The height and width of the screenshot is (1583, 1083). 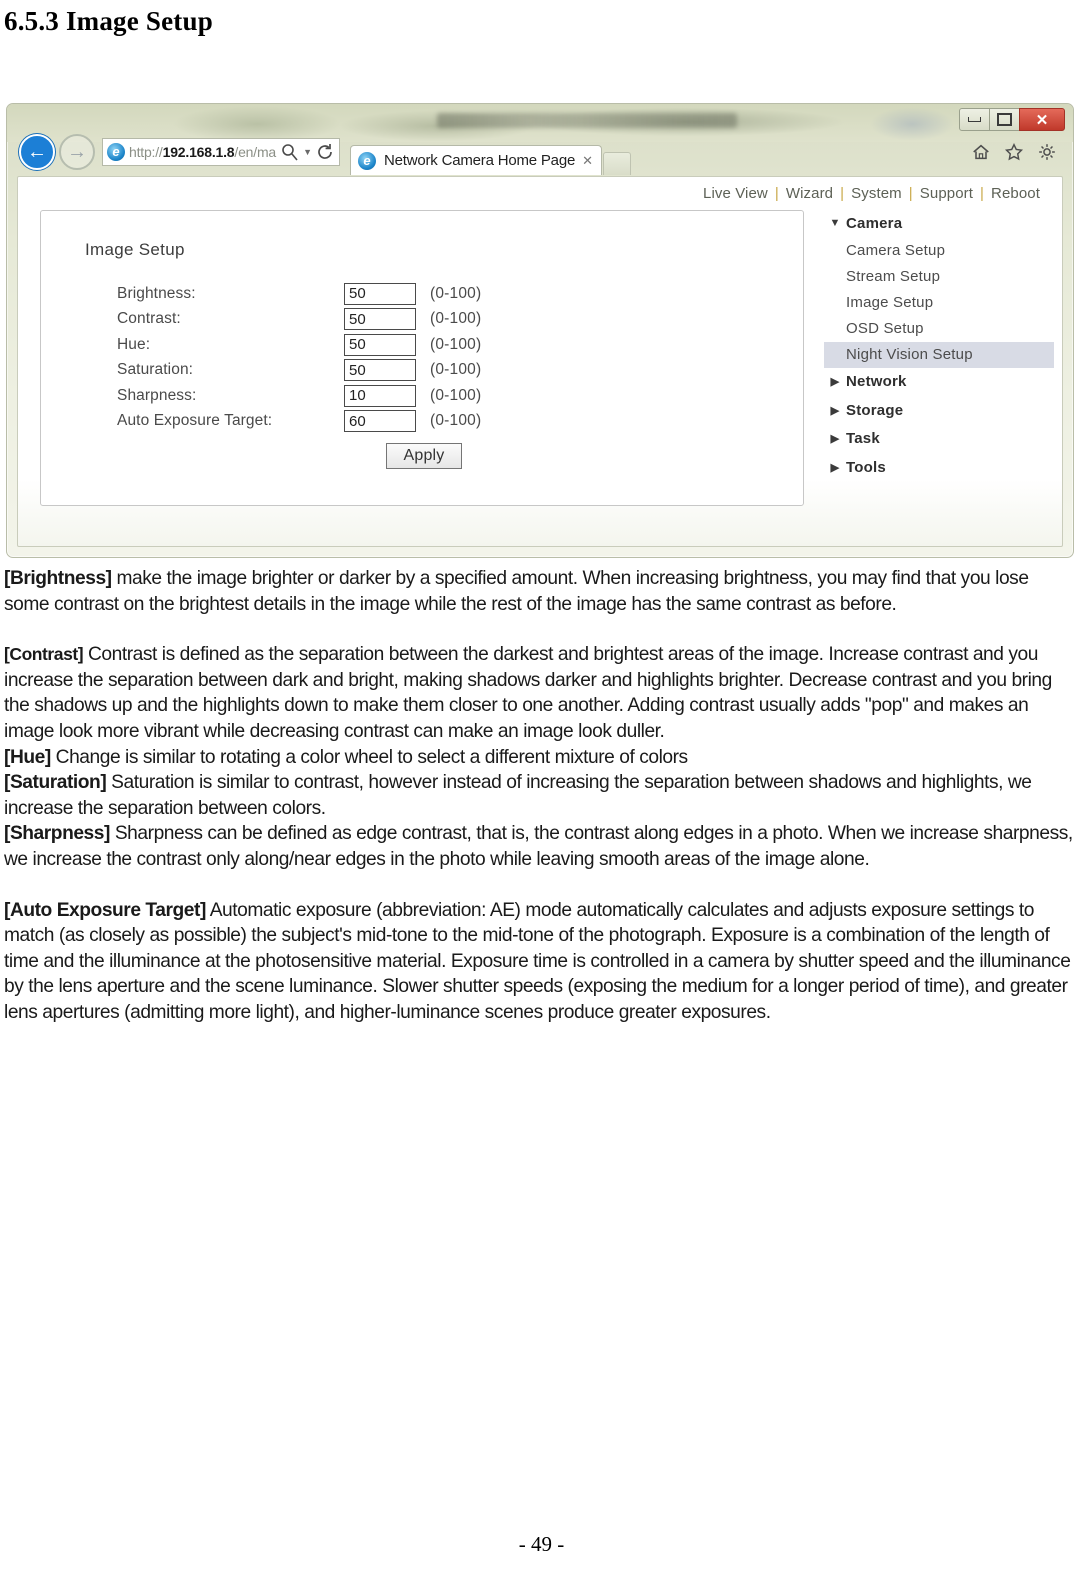 I want to click on auto-exposure-target-input, so click(x=380, y=421).